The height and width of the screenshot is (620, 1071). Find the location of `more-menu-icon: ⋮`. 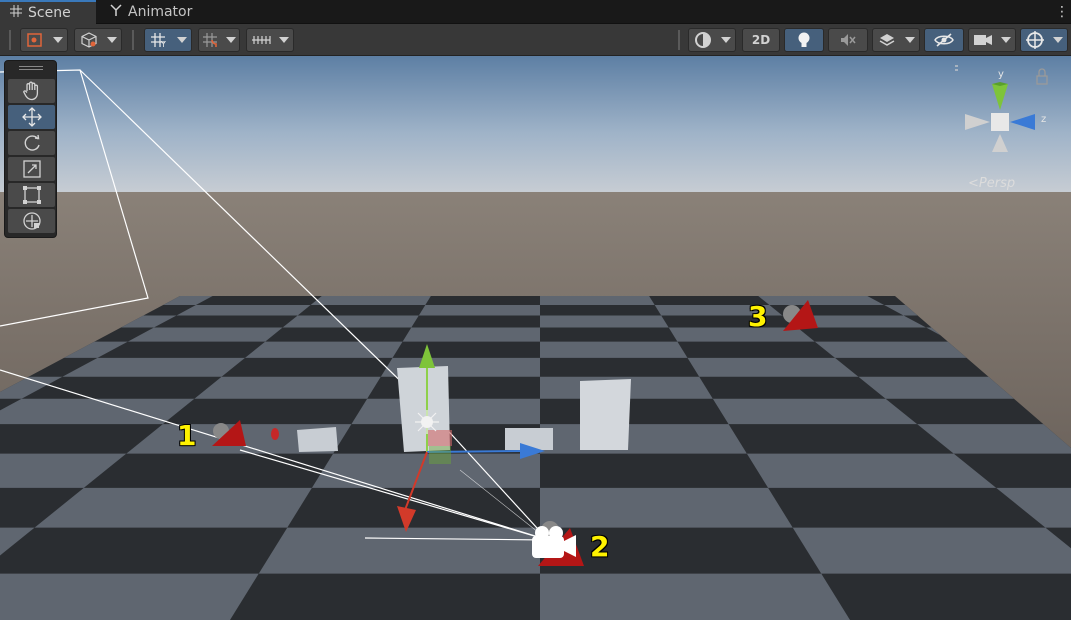

more-menu-icon: ⋮ is located at coordinates (1062, 12).